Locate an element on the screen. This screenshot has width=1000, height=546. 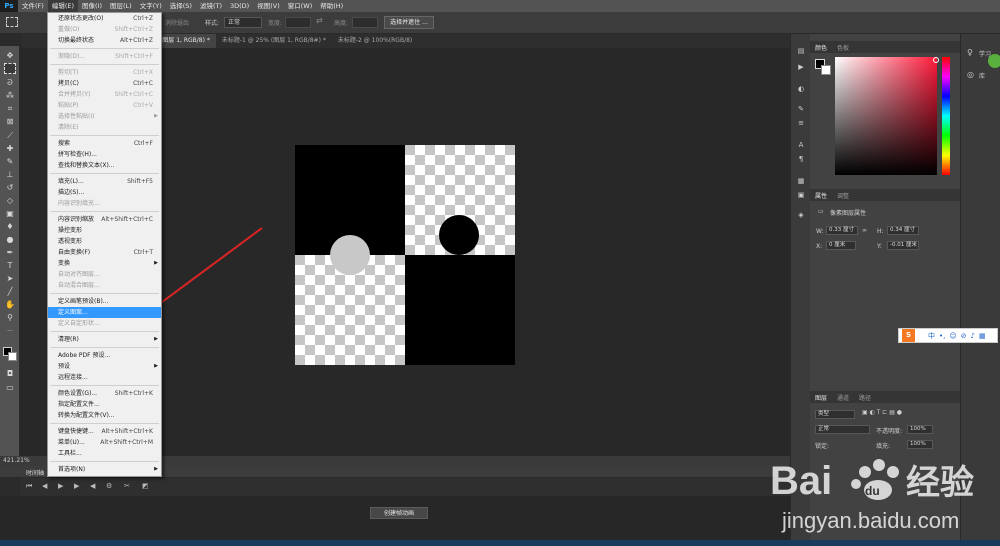
edit-menu-item: 还原状态更改(O) Ctrl+Z is located at coordinates (104, 18).